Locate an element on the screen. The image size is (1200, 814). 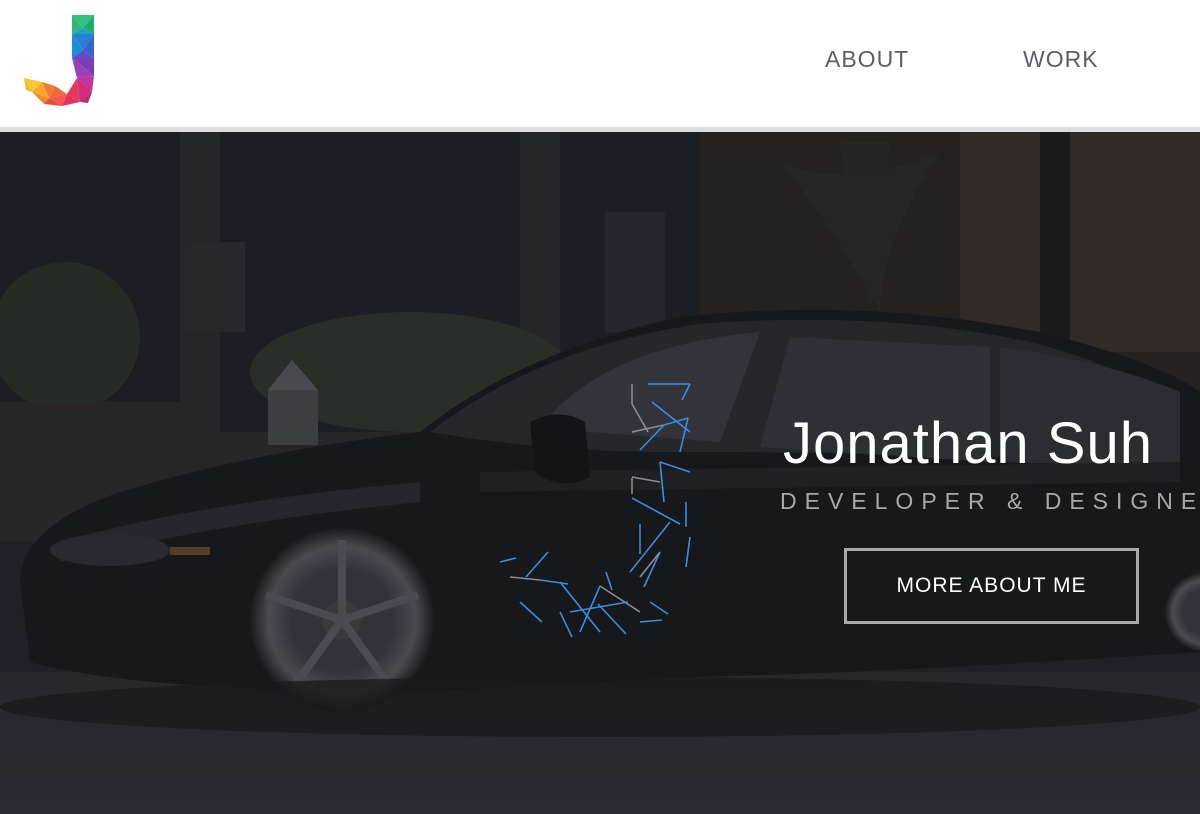
hero-title: Jonathan Suh is located at coordinates (968, 443).